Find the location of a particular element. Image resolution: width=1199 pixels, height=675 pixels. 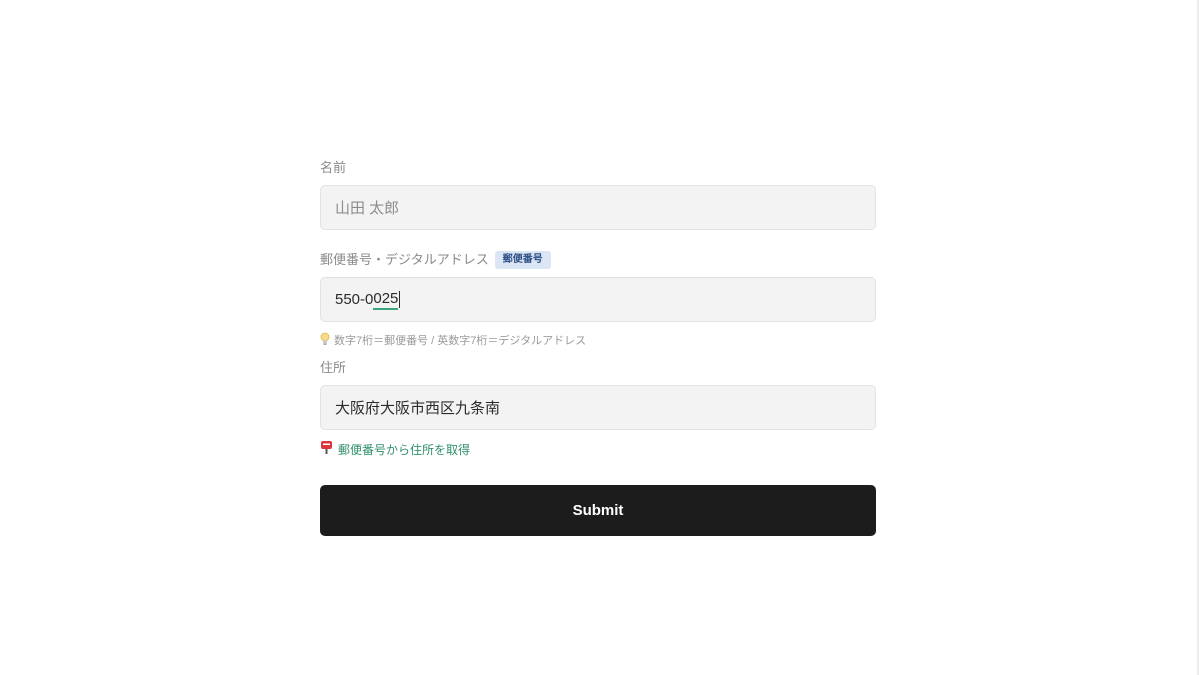

name-placeholder: 山田 太郎 is located at coordinates (367, 208).